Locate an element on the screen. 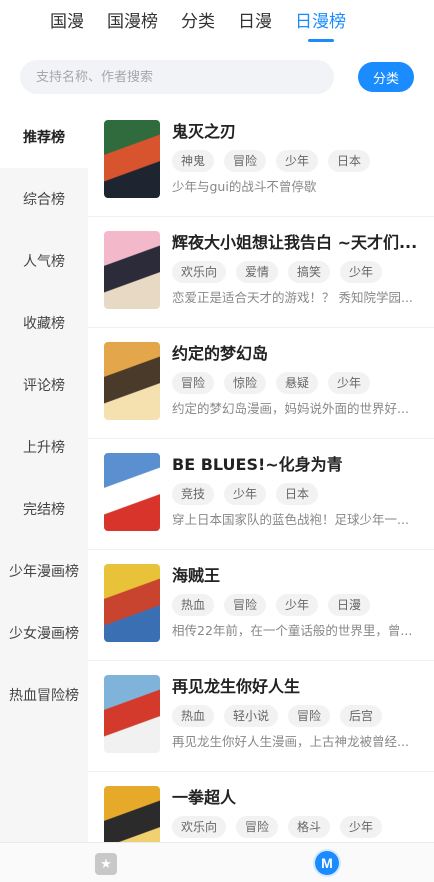 This screenshot has width=434, height=882. sidebar-item-overall: 综合榜 is located at coordinates (44, 199).